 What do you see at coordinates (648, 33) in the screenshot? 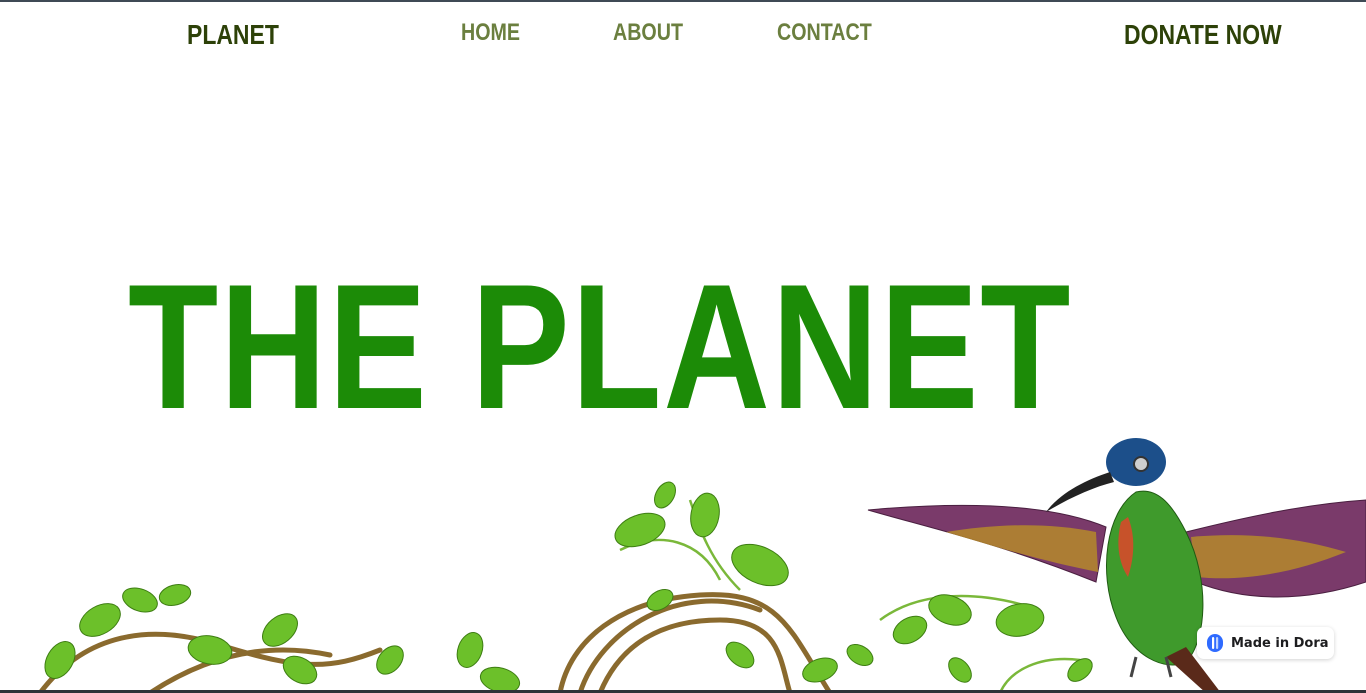
I see `nav-about-link: ABOUT` at bounding box center [648, 33].